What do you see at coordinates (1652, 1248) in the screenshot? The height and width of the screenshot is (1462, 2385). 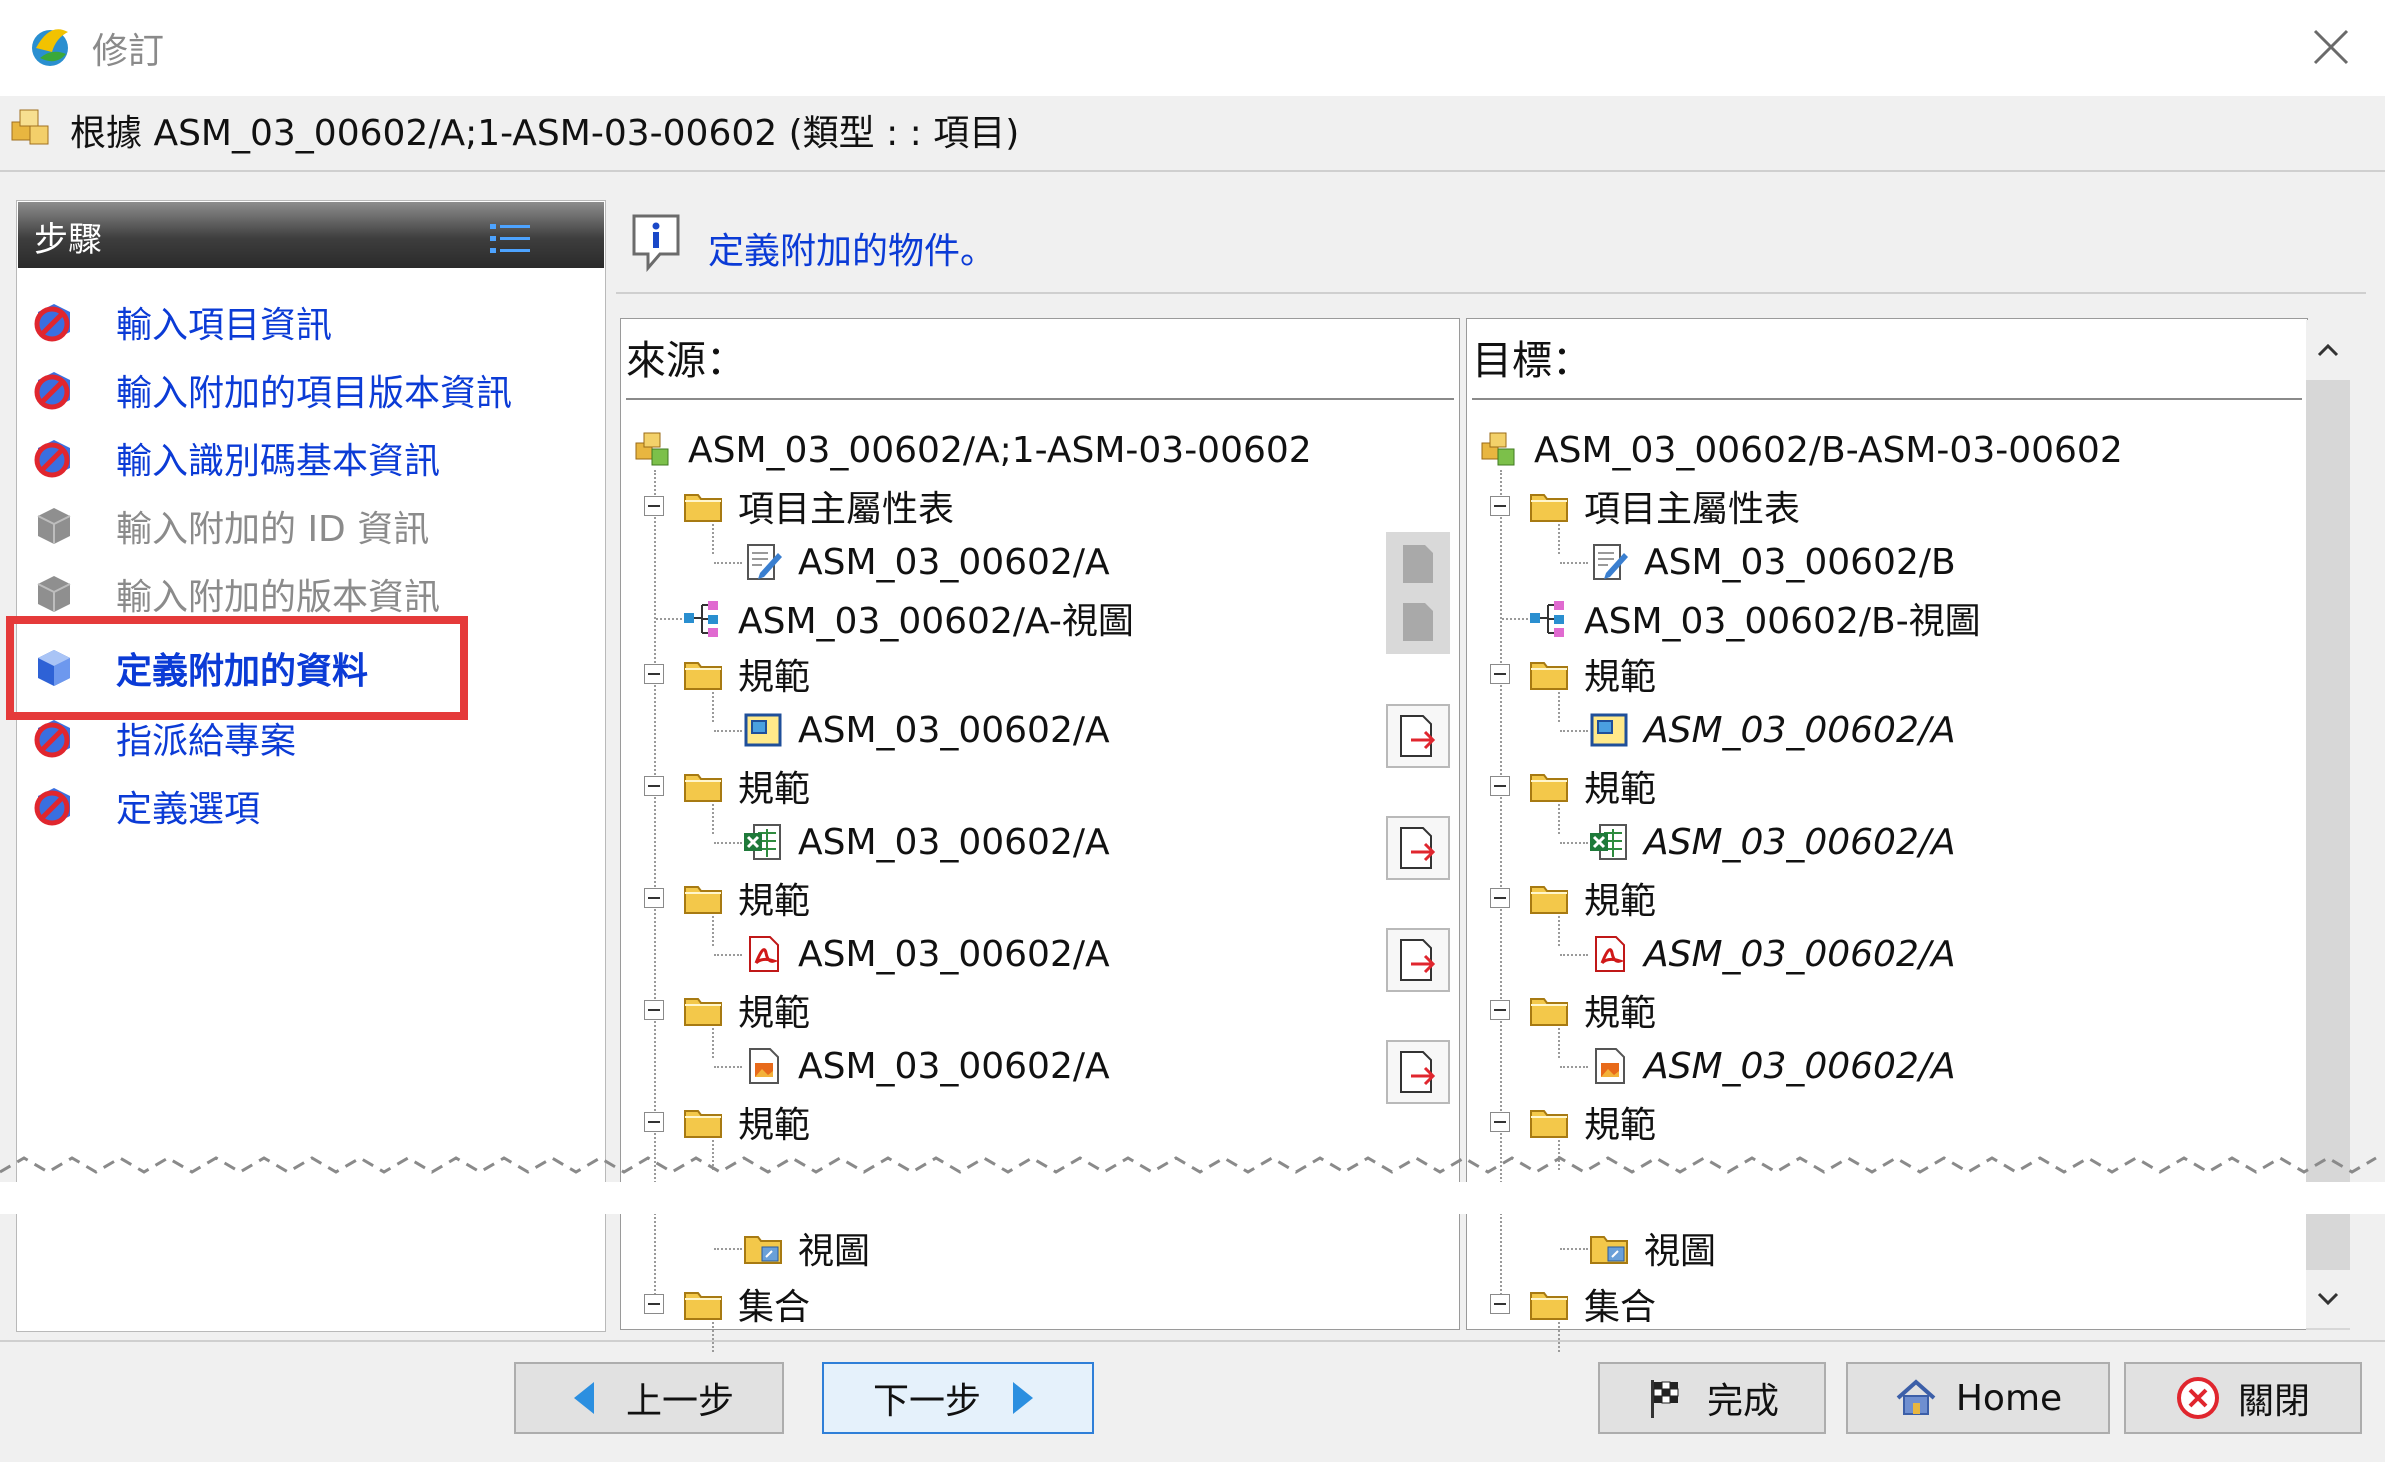 I see `target-tree-node: 視圖` at bounding box center [1652, 1248].